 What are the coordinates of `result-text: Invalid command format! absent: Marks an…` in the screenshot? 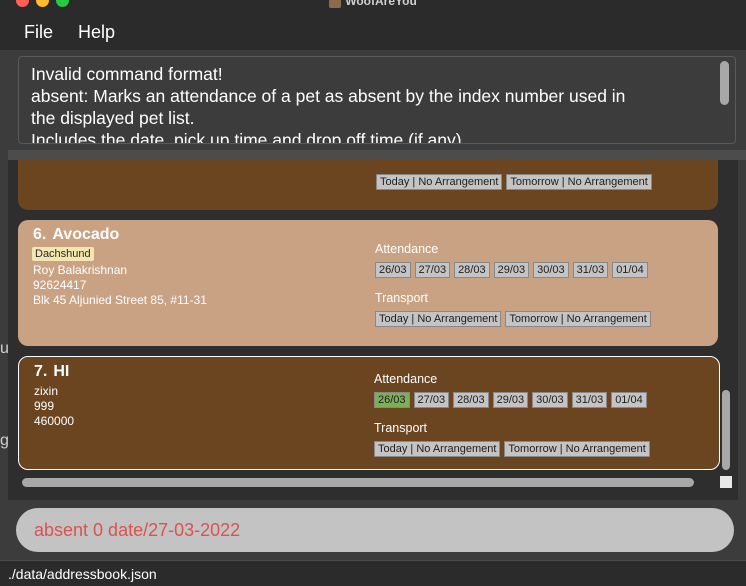 It's located at (367, 103).